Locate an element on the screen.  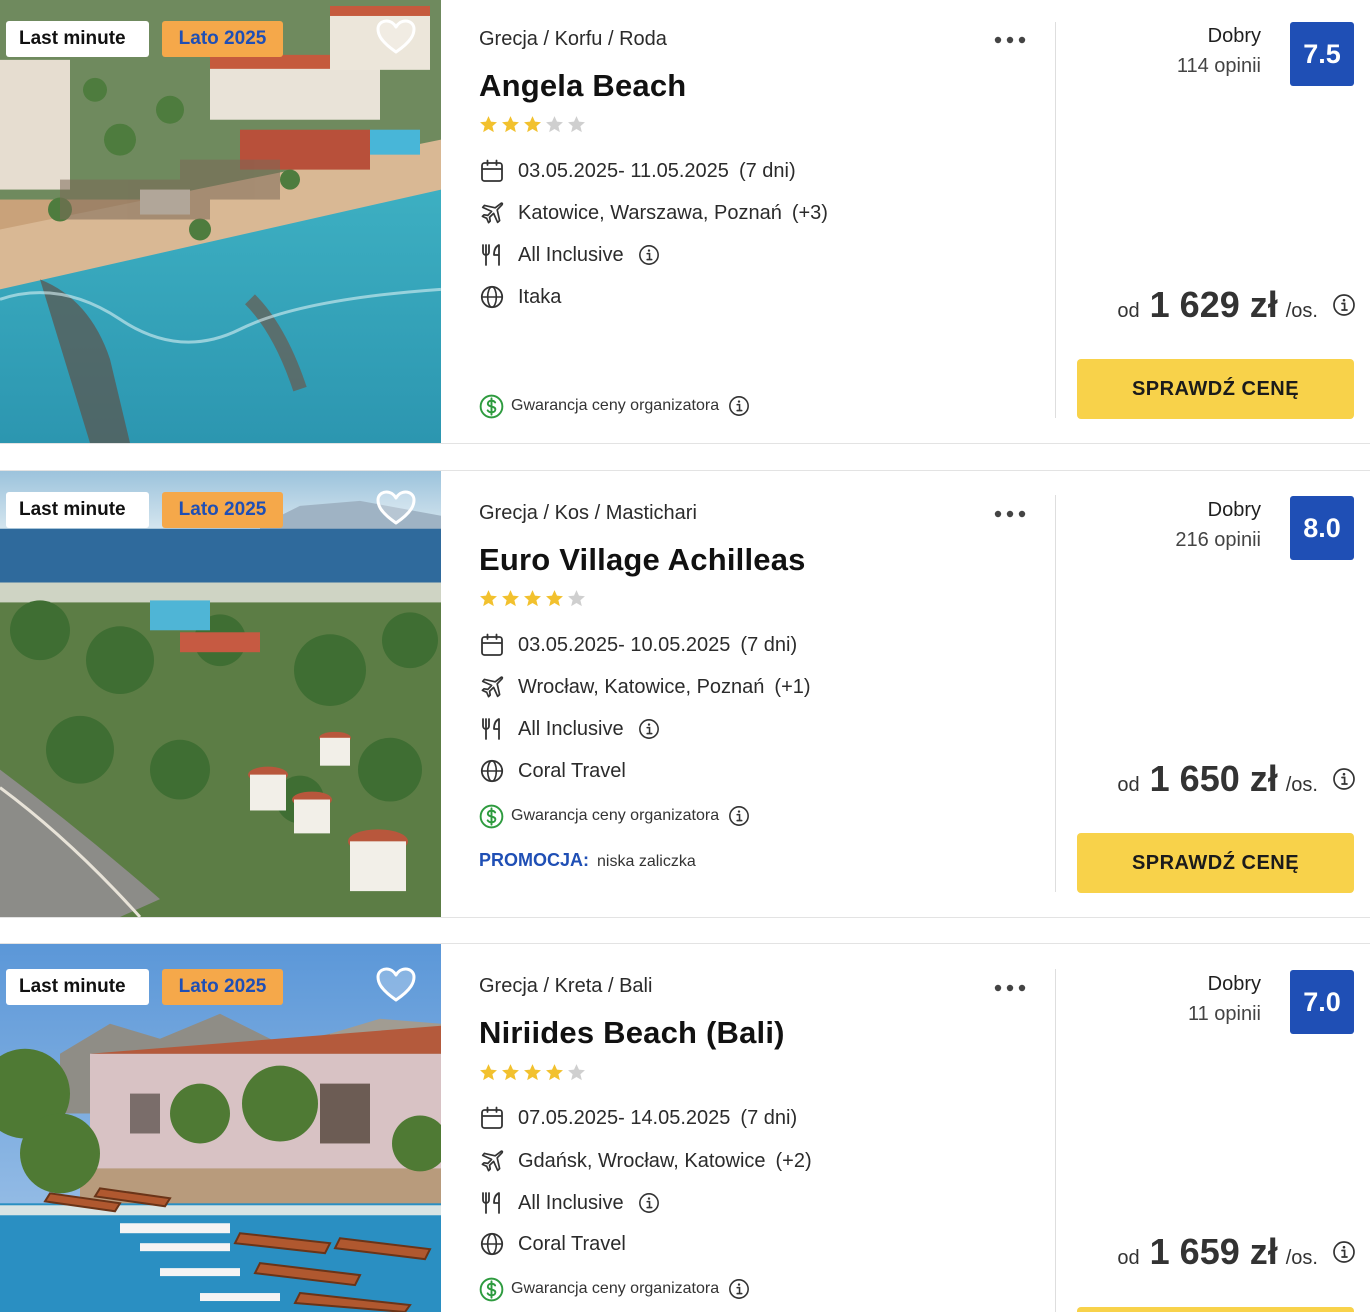
price-amount: 1 659 zł is located at coordinates (1213, 1251).